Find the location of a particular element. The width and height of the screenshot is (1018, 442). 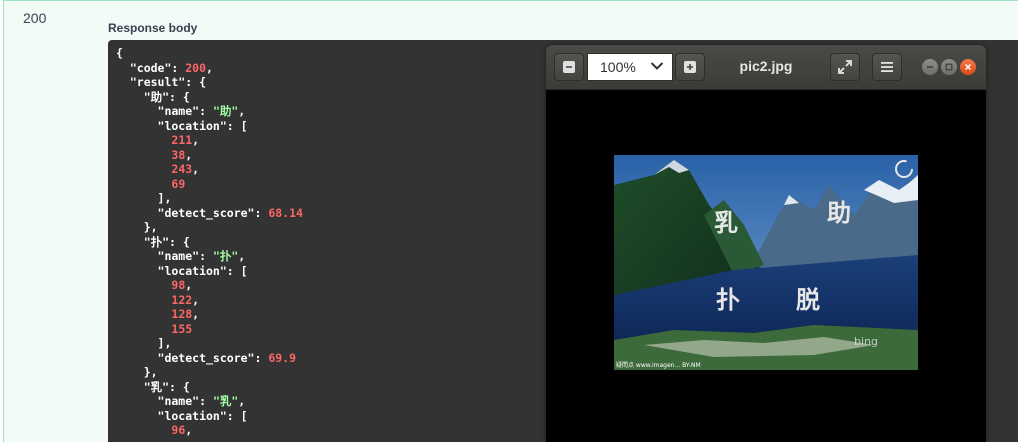

image-char-3: 扑 is located at coordinates (728, 300).